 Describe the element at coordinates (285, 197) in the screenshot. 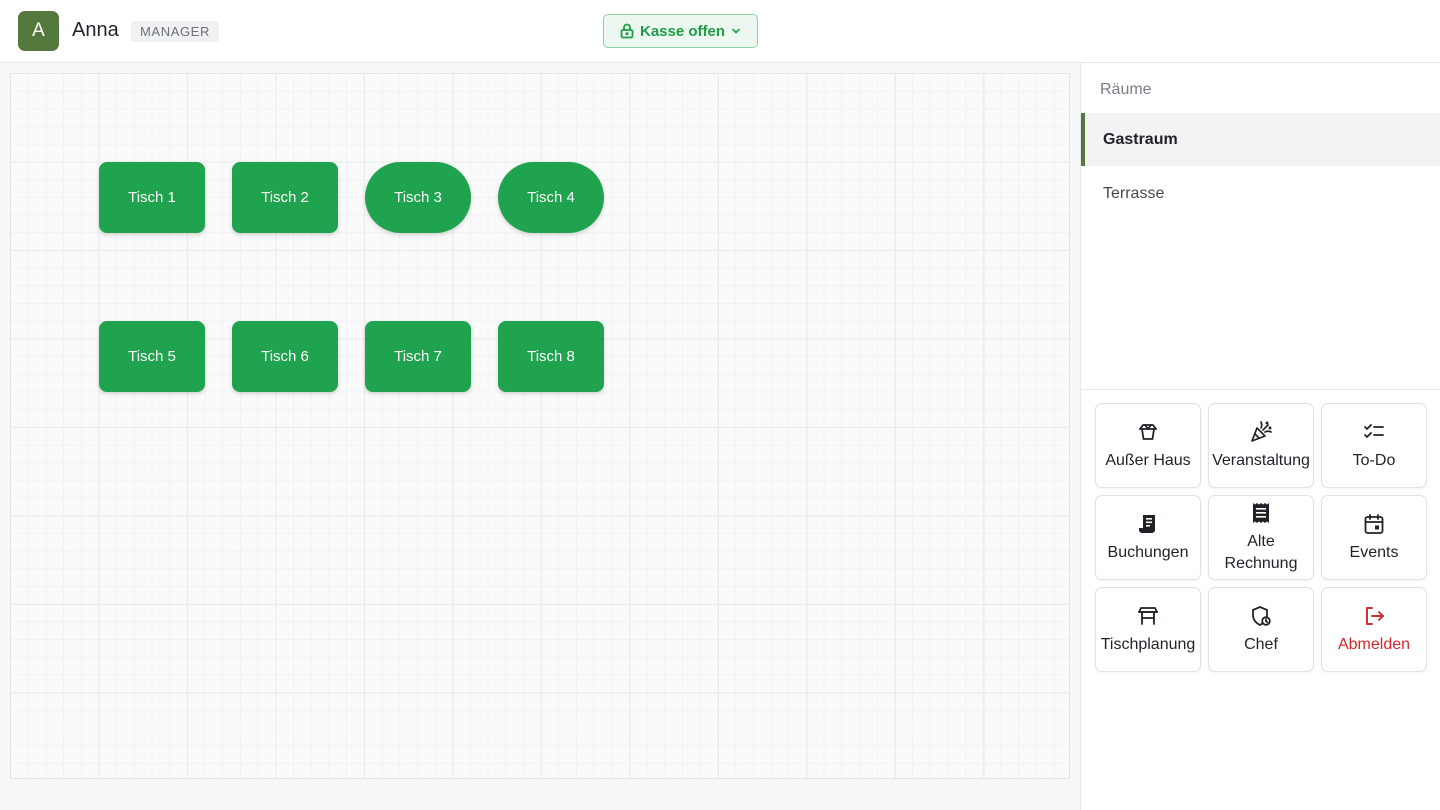

I see `table-tile: Tisch 2` at that location.